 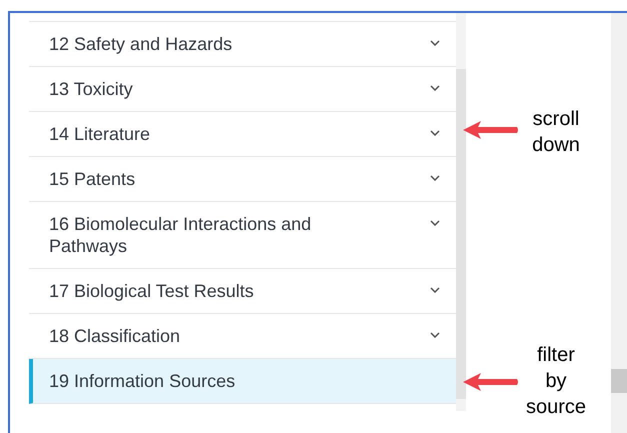 What do you see at coordinates (152, 291) in the screenshot?
I see `section-title: 17 Biological Test Results` at bounding box center [152, 291].